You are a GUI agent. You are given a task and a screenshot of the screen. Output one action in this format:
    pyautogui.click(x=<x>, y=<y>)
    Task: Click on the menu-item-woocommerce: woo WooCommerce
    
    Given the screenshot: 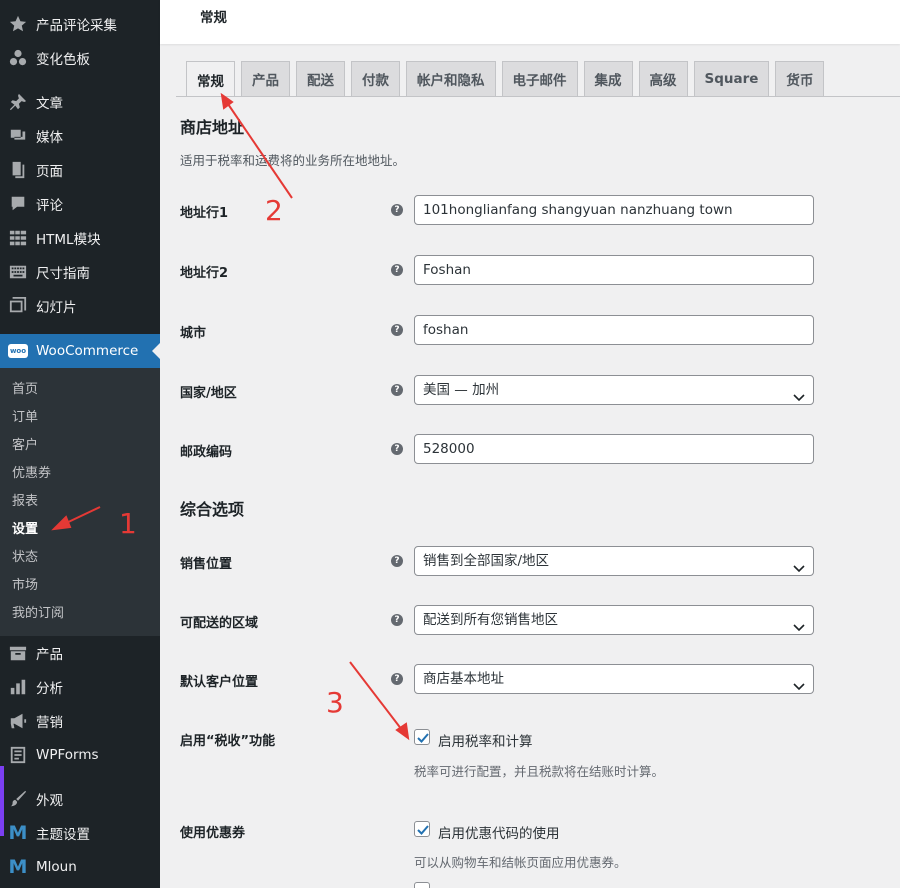 What is the action you would take?
    pyautogui.click(x=80, y=351)
    